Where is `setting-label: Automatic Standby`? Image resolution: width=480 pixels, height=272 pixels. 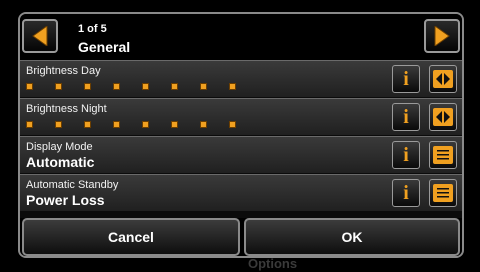 setting-label: Automatic Standby is located at coordinates (72, 185).